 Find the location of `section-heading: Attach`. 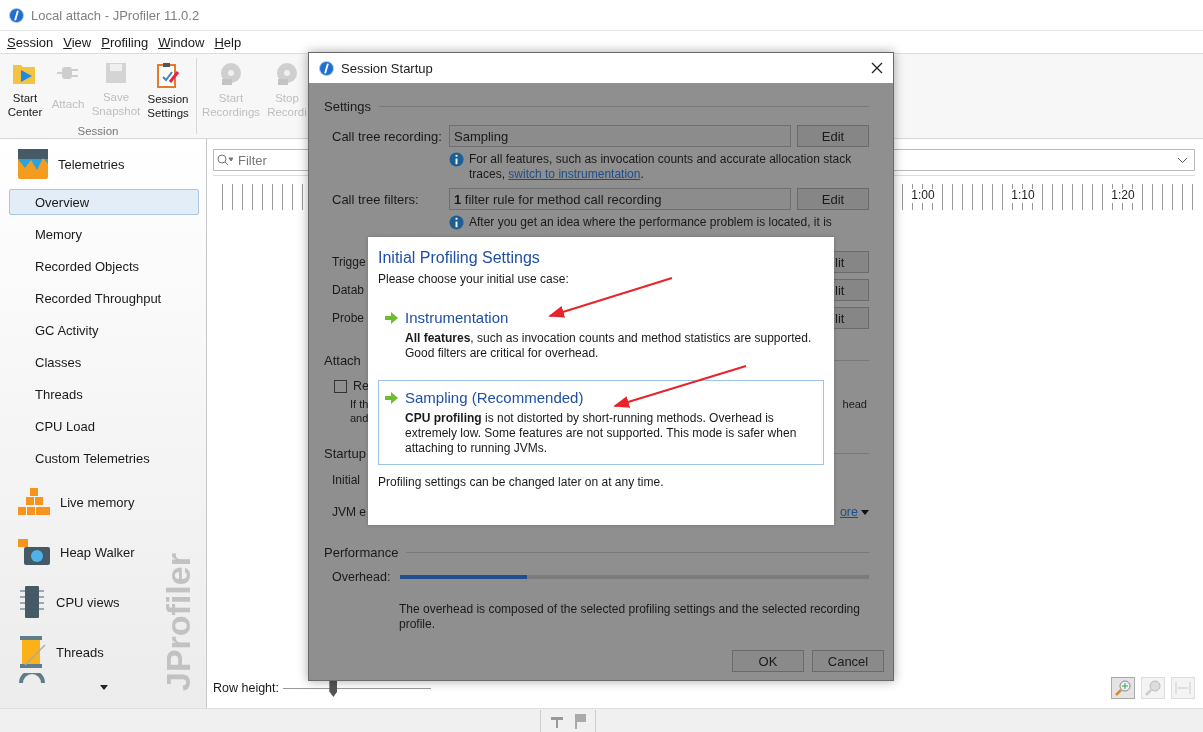

section-heading: Attach is located at coordinates (342, 360).